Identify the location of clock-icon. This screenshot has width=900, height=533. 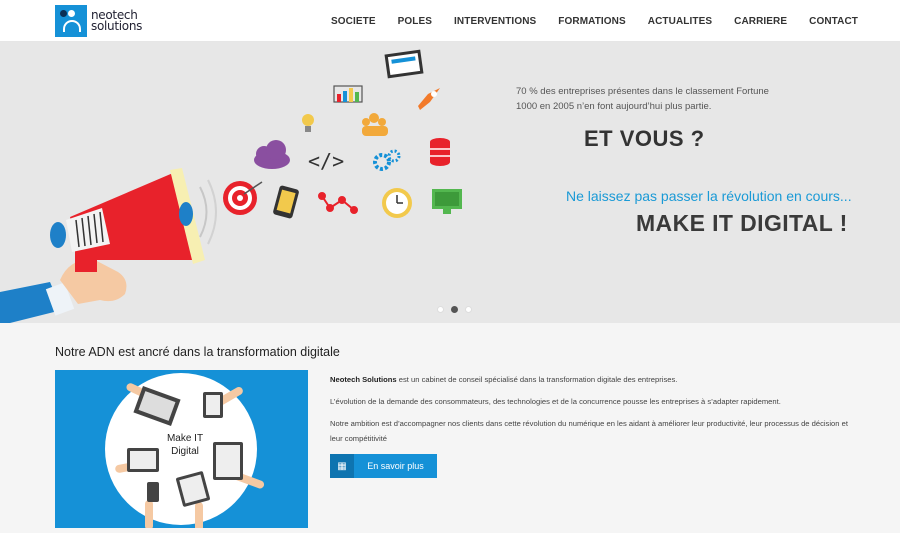
(397, 203).